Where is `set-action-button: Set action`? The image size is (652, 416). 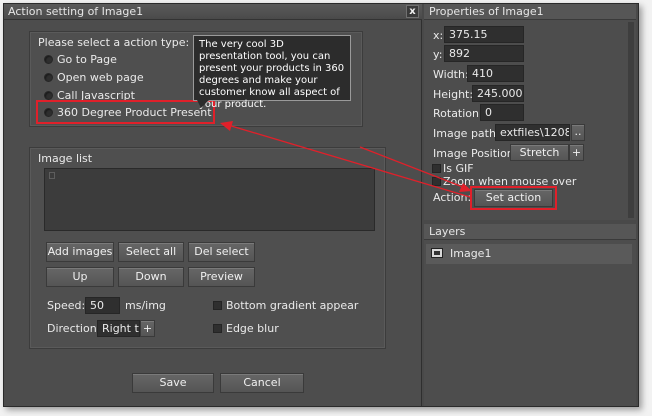 set-action-button: Set action is located at coordinates (513, 198).